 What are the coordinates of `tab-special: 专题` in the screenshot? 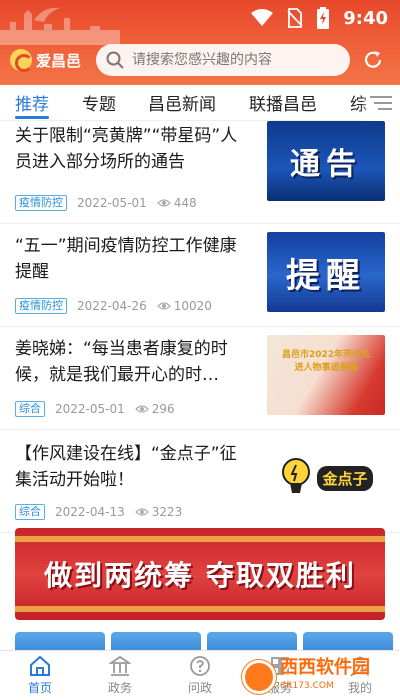 It's located at (99, 103).